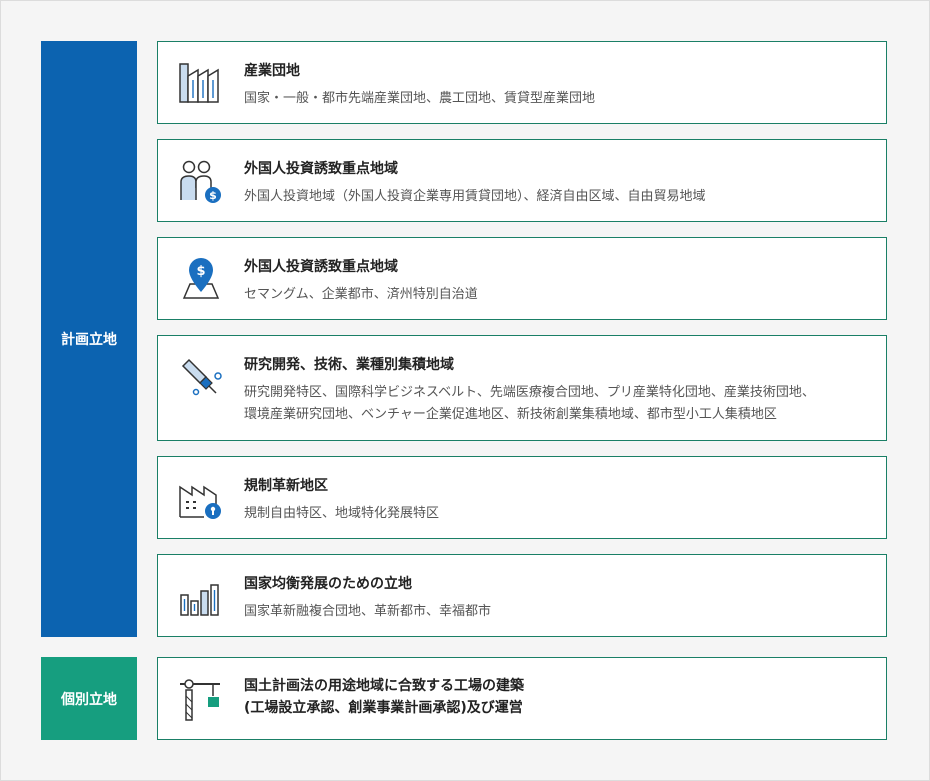  Describe the element at coordinates (200, 700) in the screenshot. I see `construction-crane-icon` at that location.